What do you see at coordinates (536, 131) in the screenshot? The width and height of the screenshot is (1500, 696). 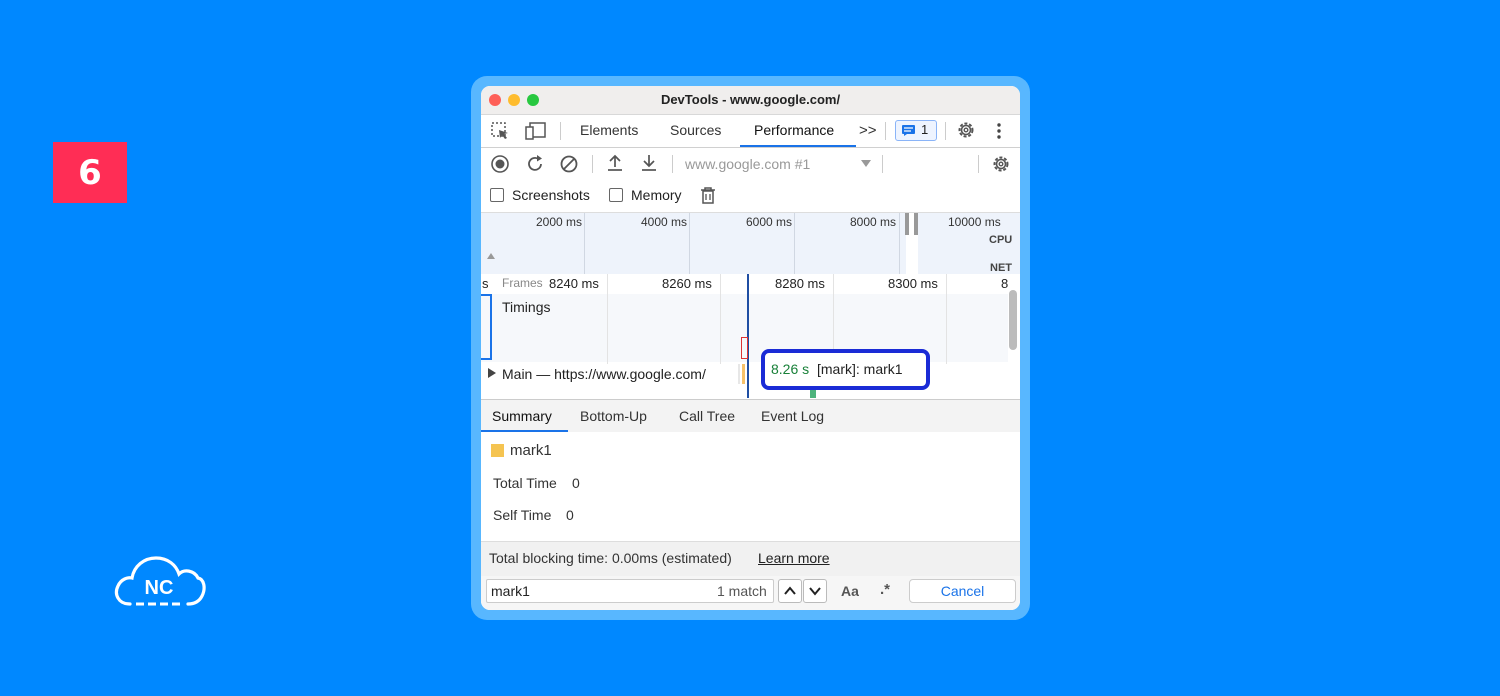 I see `device-toolbar-icon` at bounding box center [536, 131].